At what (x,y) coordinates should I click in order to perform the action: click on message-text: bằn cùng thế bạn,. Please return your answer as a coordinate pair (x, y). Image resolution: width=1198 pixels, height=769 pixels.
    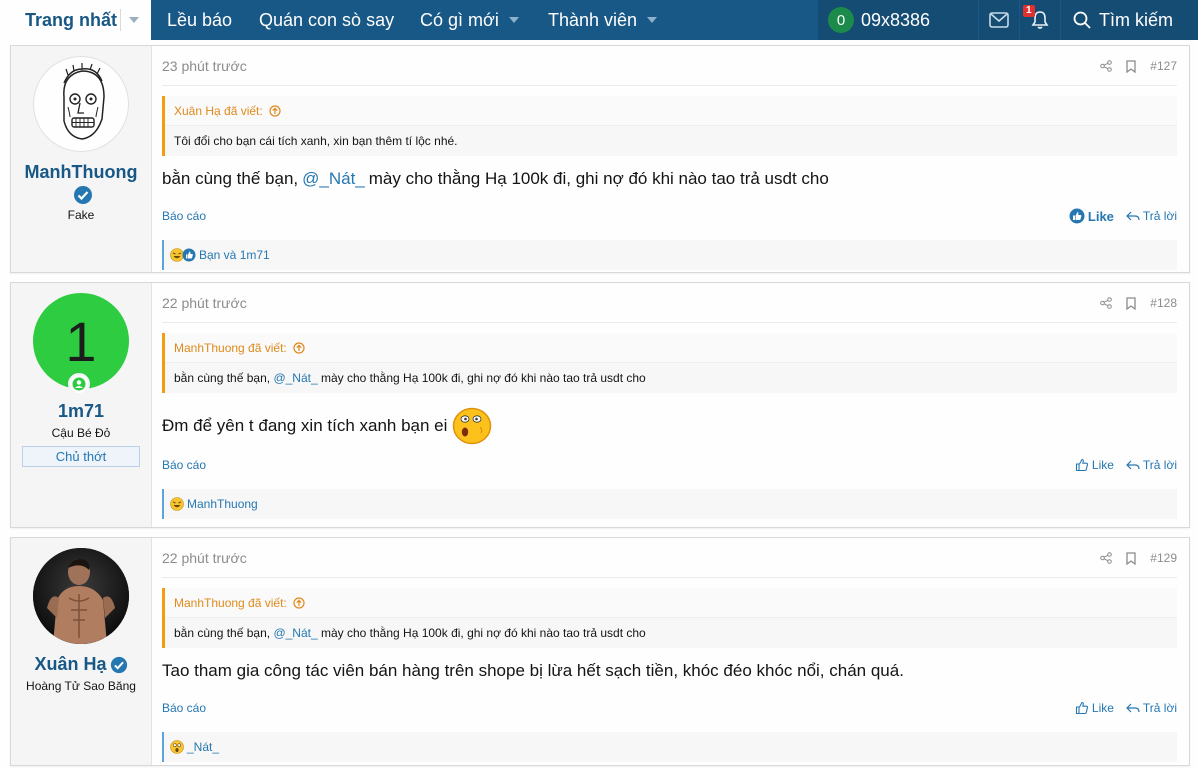
    Looking at the image, I should click on (230, 178).